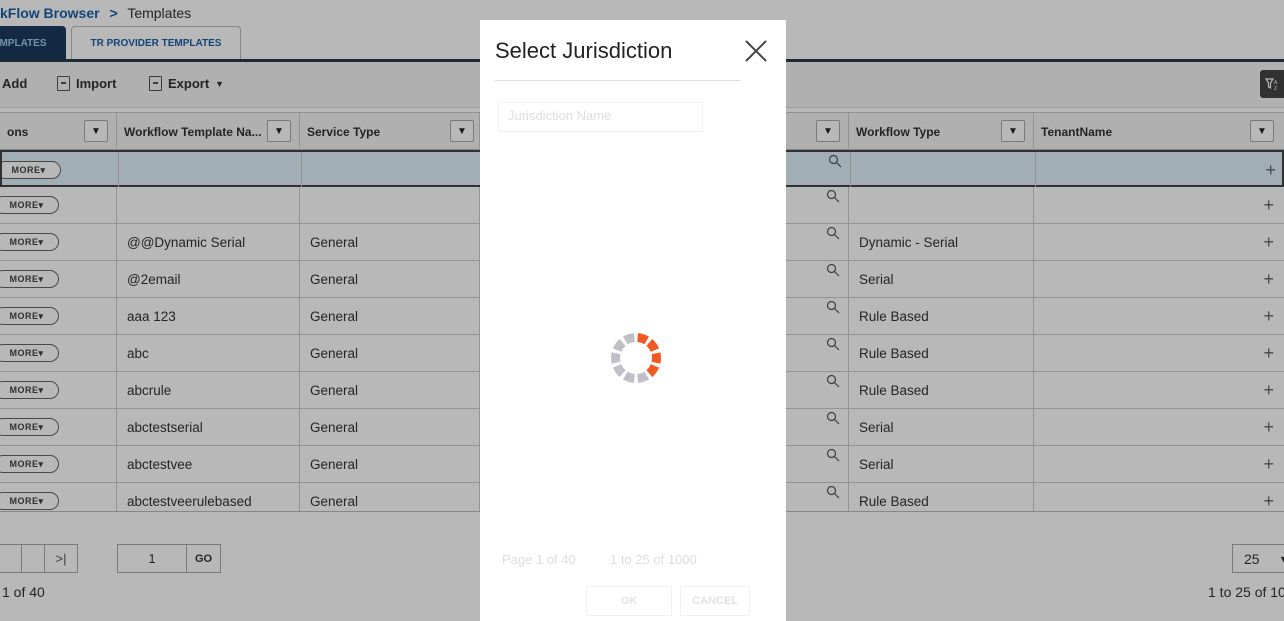 This screenshot has height=621, width=1284. What do you see at coordinates (618, 80) in the screenshot?
I see `dialog-divider` at bounding box center [618, 80].